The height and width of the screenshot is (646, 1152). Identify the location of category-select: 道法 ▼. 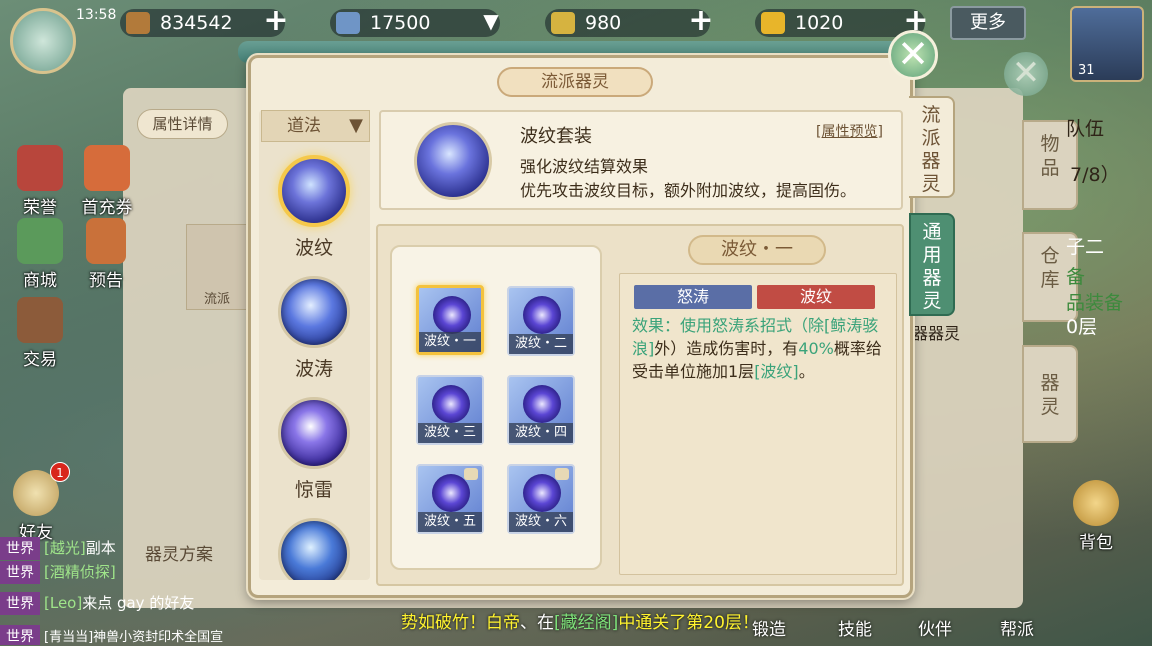
(315, 126).